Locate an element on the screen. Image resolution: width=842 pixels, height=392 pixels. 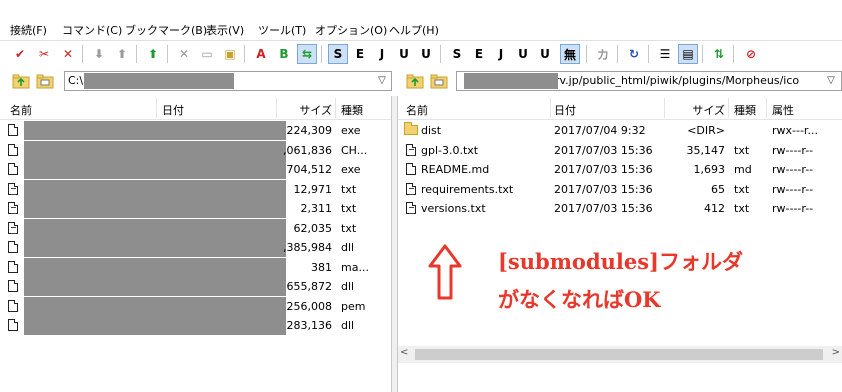
pane-splitter is located at coordinates (394, 244).